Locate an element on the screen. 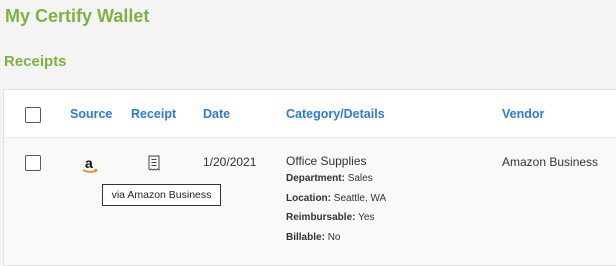 Image resolution: width=616 pixels, height=266 pixels. column-date: Date is located at coordinates (216, 114).